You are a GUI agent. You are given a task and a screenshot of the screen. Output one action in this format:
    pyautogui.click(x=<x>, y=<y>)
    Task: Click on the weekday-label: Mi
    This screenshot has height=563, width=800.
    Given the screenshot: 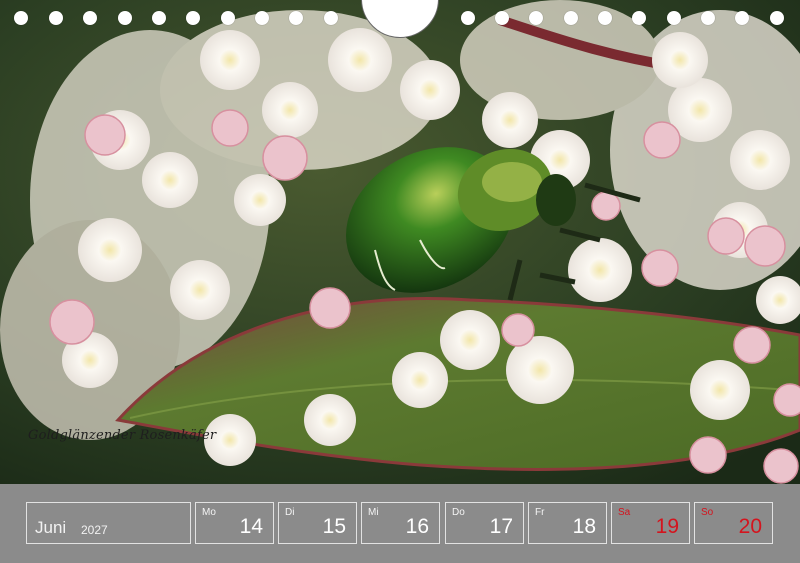 What is the action you would take?
    pyautogui.click(x=373, y=512)
    